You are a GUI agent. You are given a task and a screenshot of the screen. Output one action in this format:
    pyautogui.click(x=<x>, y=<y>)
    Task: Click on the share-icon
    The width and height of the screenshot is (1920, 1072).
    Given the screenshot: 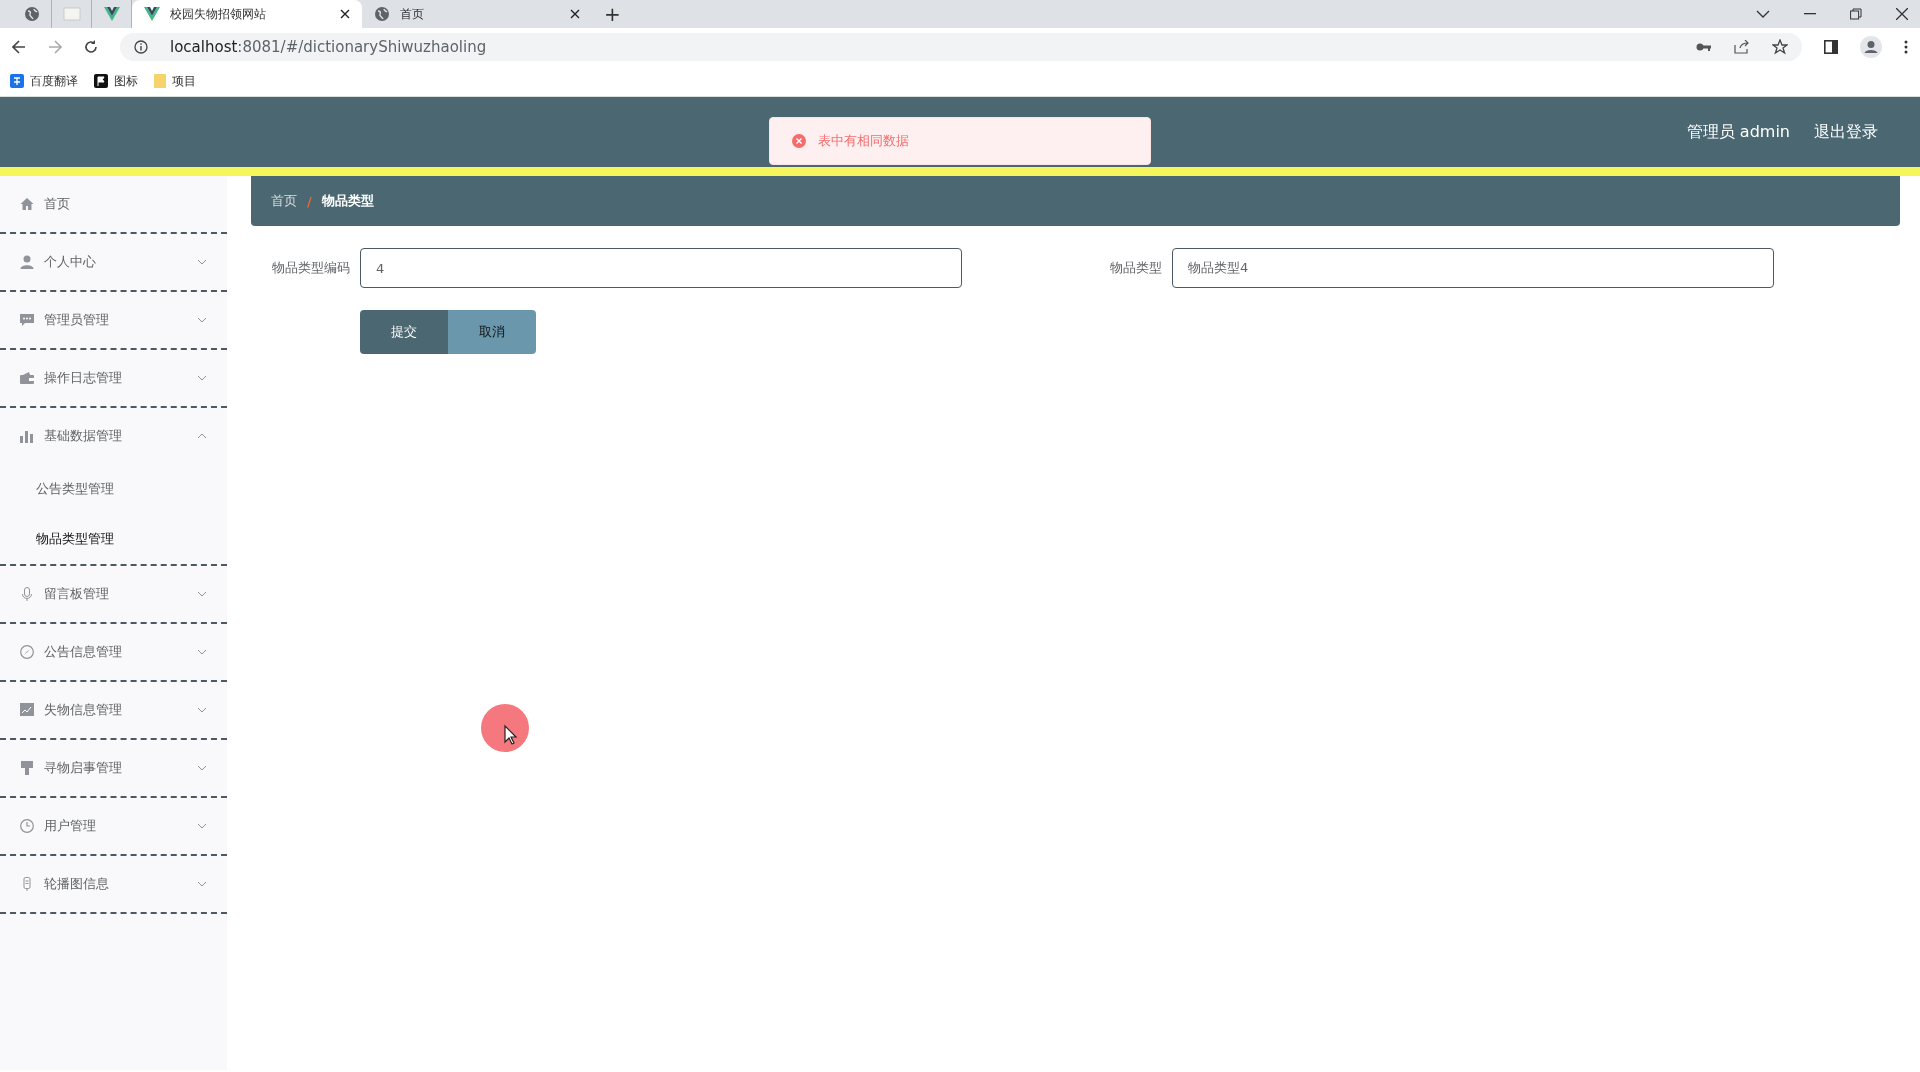 What is the action you would take?
    pyautogui.click(x=1742, y=47)
    